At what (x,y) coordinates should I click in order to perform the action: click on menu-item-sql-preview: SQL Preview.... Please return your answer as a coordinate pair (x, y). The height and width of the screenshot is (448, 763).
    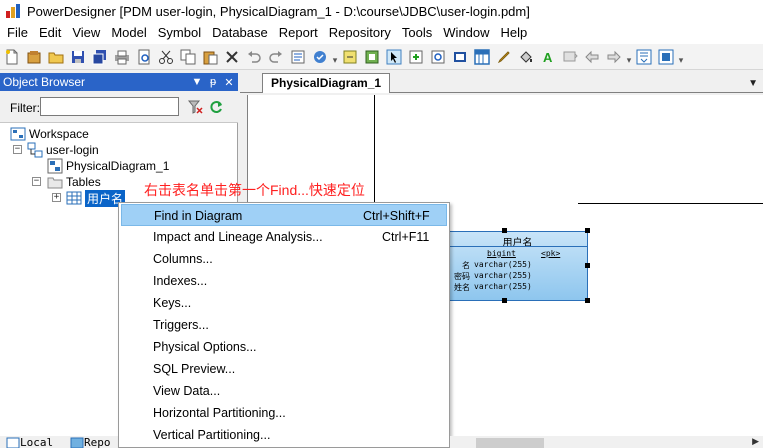
    Looking at the image, I should click on (284, 369).